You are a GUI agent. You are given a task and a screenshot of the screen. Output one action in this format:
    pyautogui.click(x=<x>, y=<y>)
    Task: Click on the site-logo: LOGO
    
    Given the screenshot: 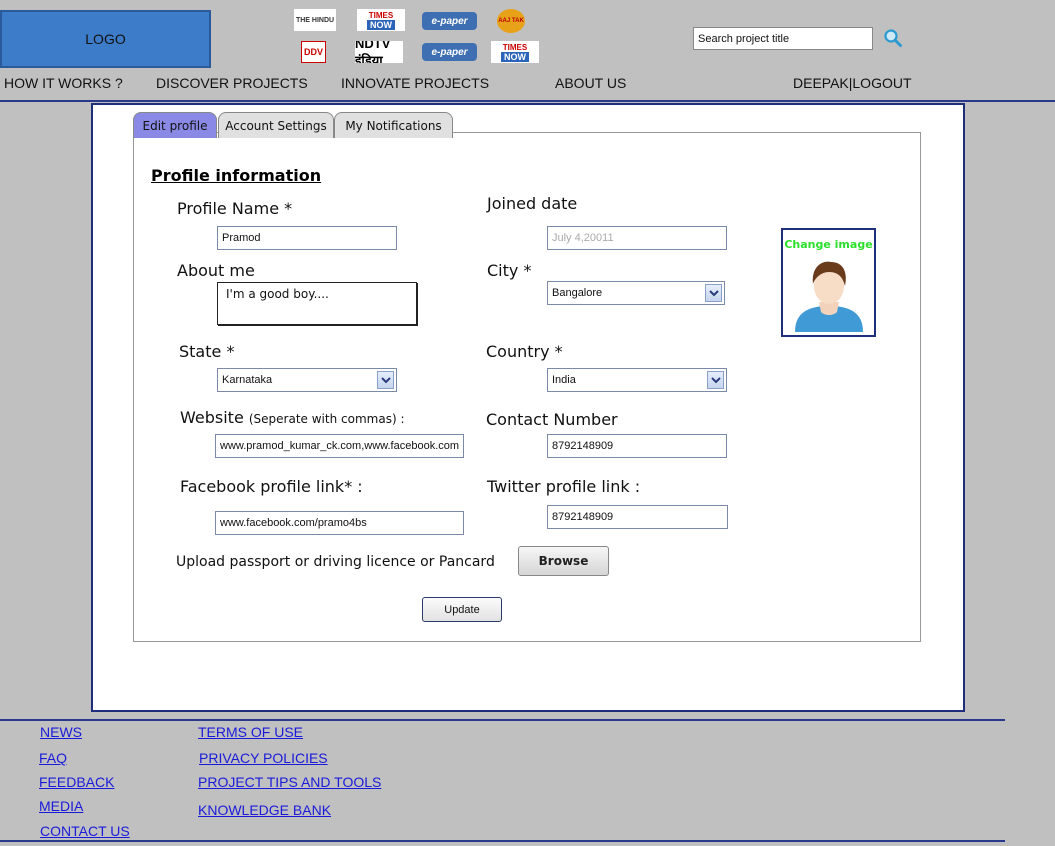 What is the action you would take?
    pyautogui.click(x=105, y=39)
    